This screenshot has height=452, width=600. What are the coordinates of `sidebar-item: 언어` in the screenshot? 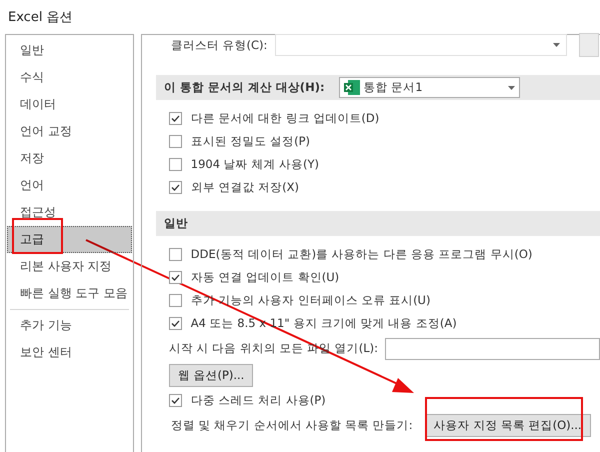 It's located at (69, 185).